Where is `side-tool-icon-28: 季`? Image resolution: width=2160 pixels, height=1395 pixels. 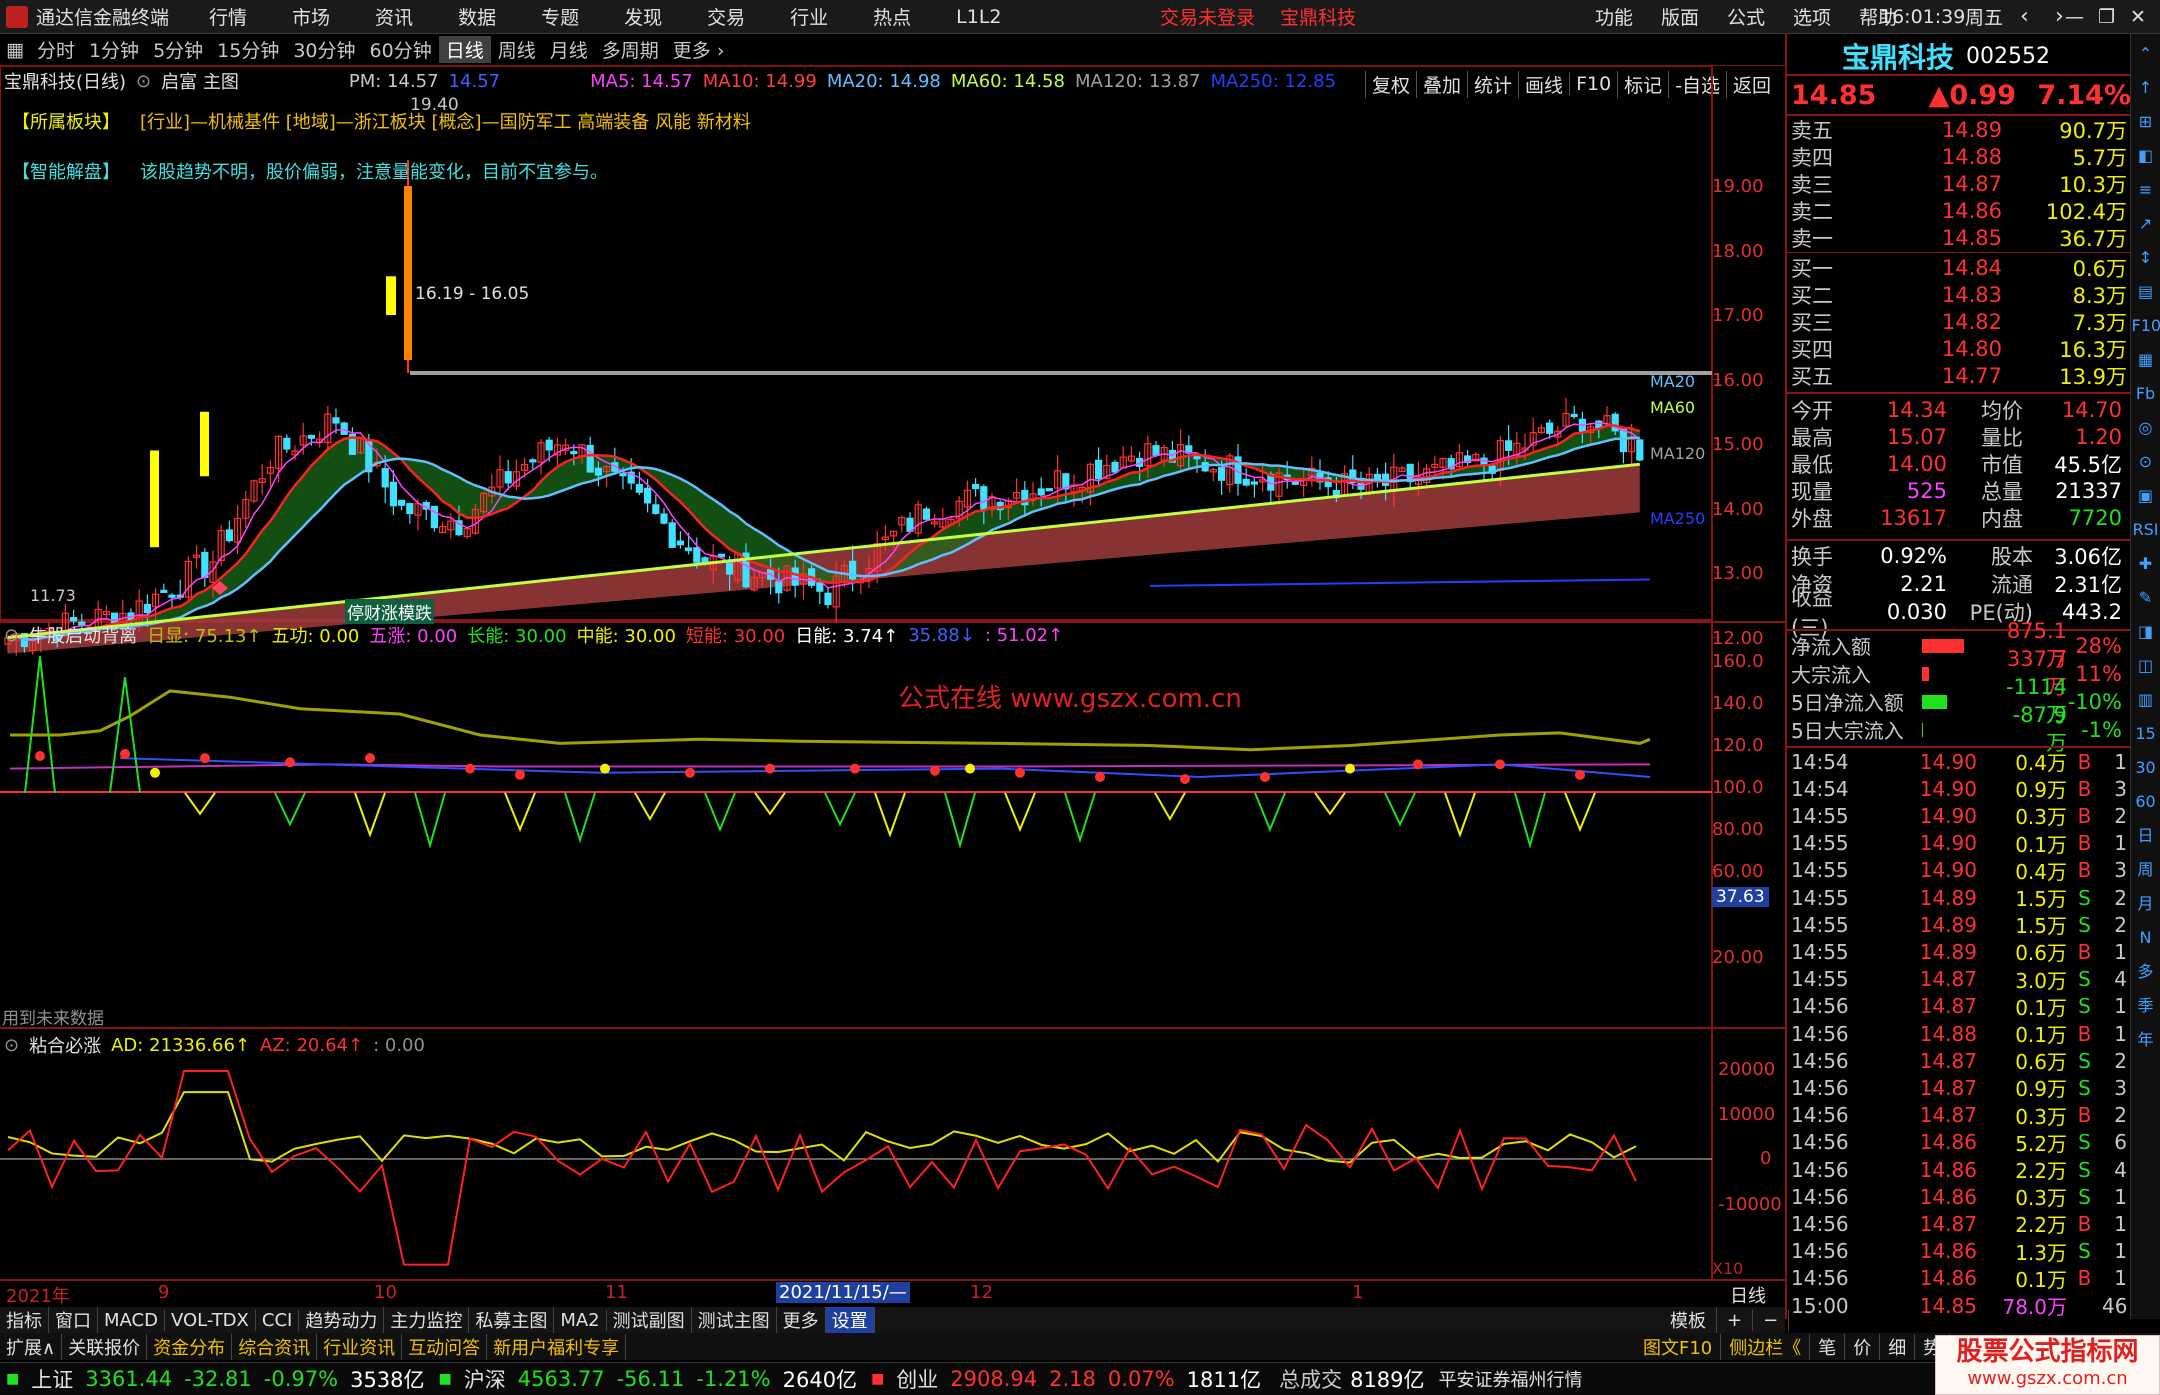
side-tool-icon-28: 季 is located at coordinates (2146, 1006).